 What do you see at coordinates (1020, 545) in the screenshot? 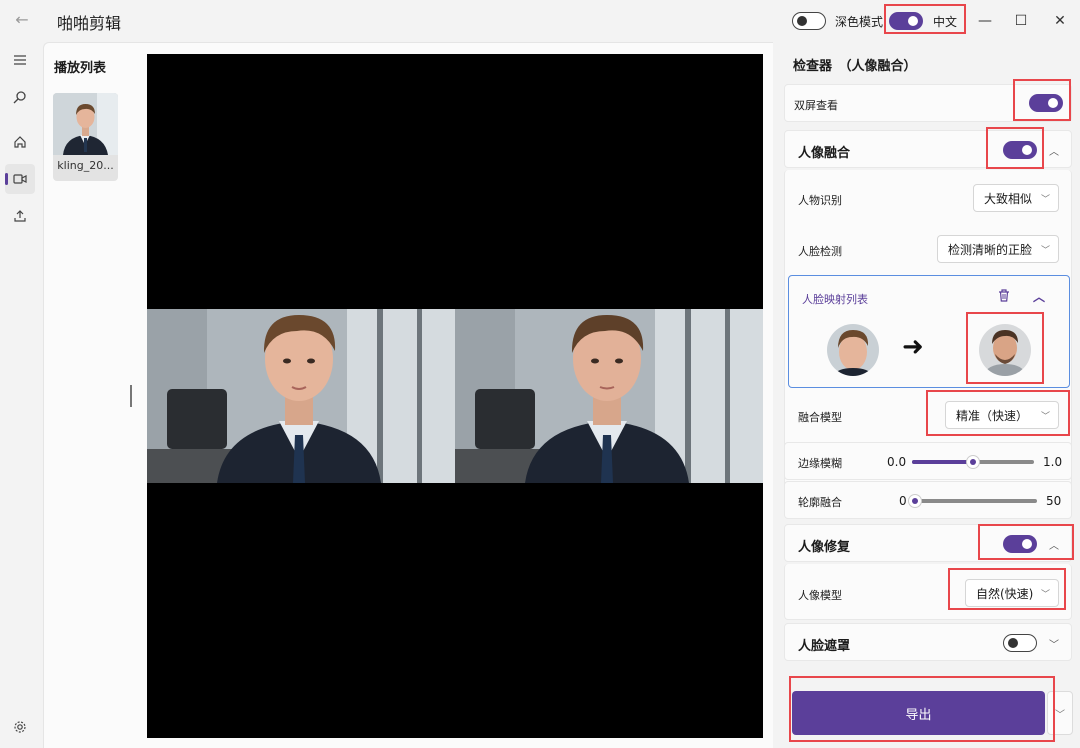
I see `face-restore-toggle` at bounding box center [1020, 545].